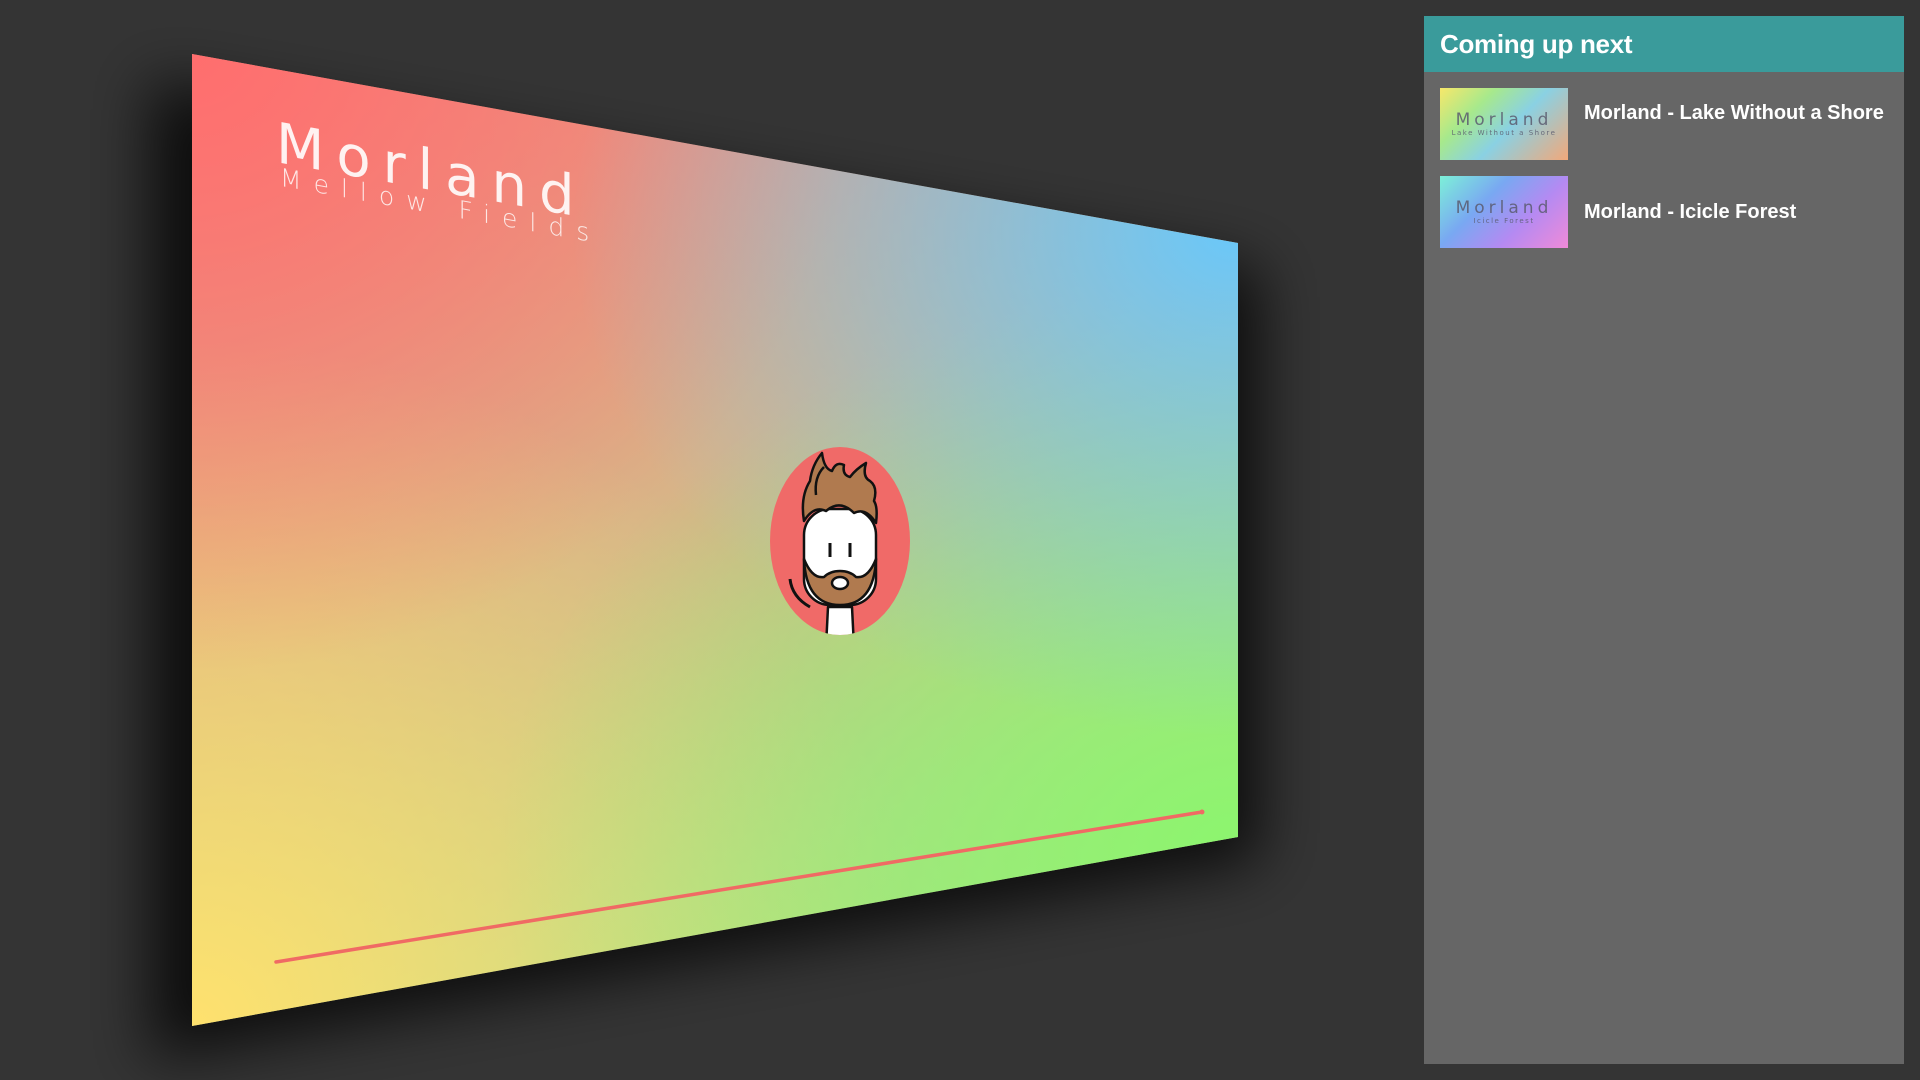 The image size is (1920, 1080). Describe the element at coordinates (739, 887) in the screenshot. I see `progress-bar-fill` at that location.